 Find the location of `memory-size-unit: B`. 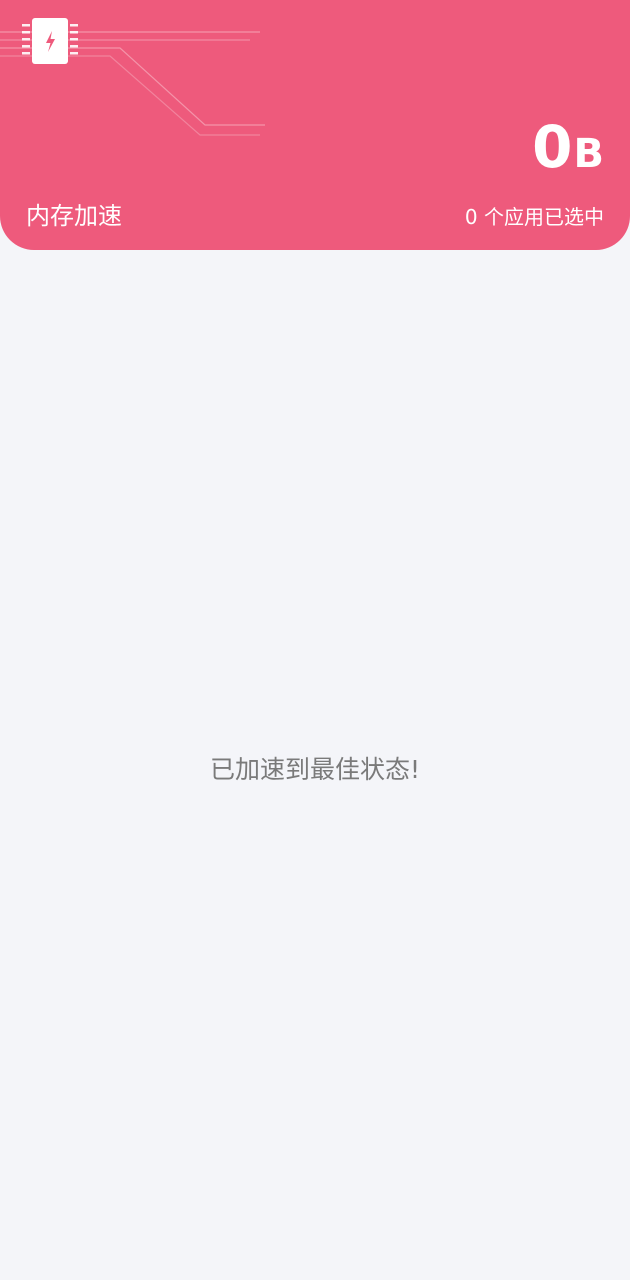

memory-size-unit: B is located at coordinates (589, 154).